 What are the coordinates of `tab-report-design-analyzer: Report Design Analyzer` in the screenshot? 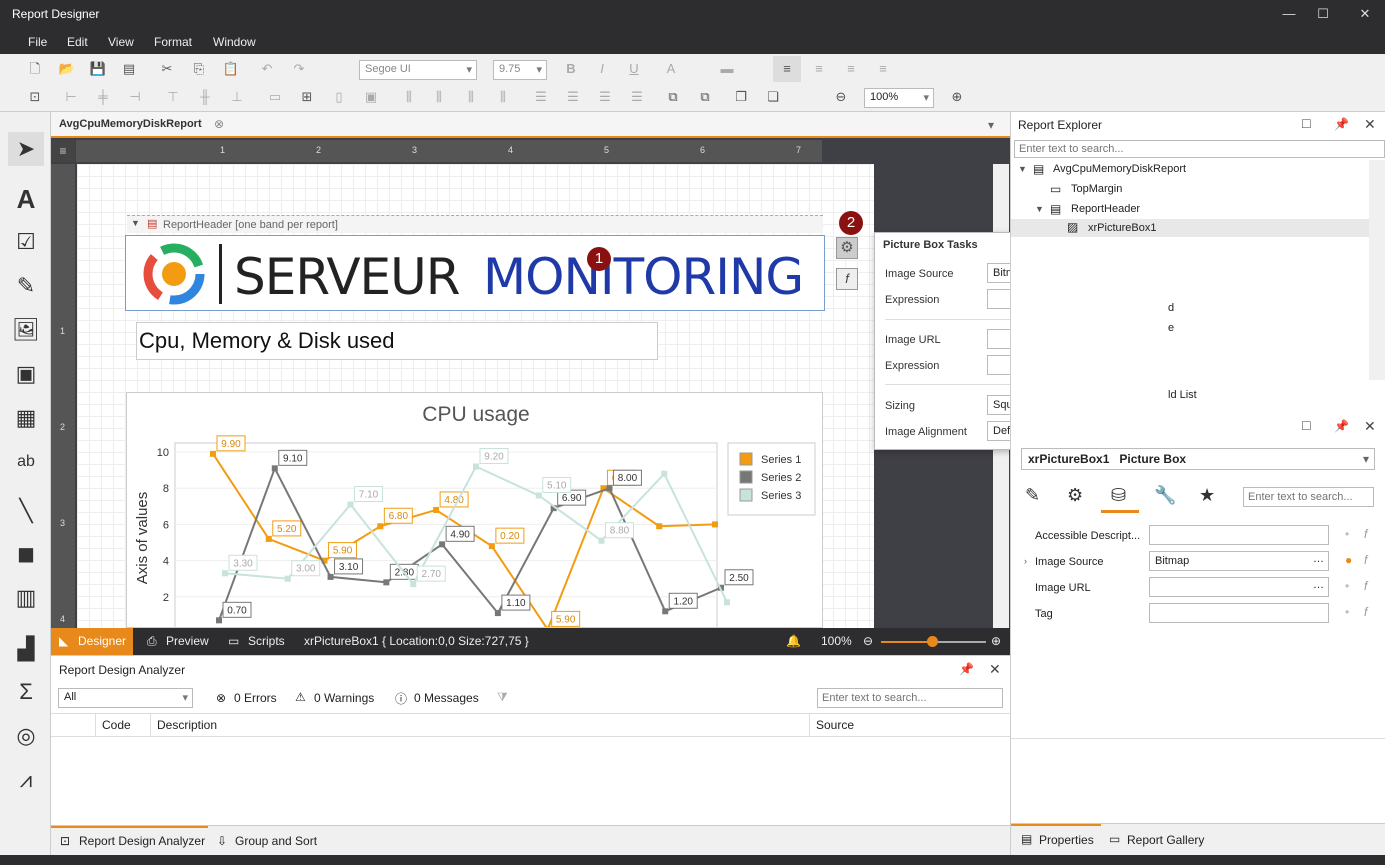 It's located at (142, 841).